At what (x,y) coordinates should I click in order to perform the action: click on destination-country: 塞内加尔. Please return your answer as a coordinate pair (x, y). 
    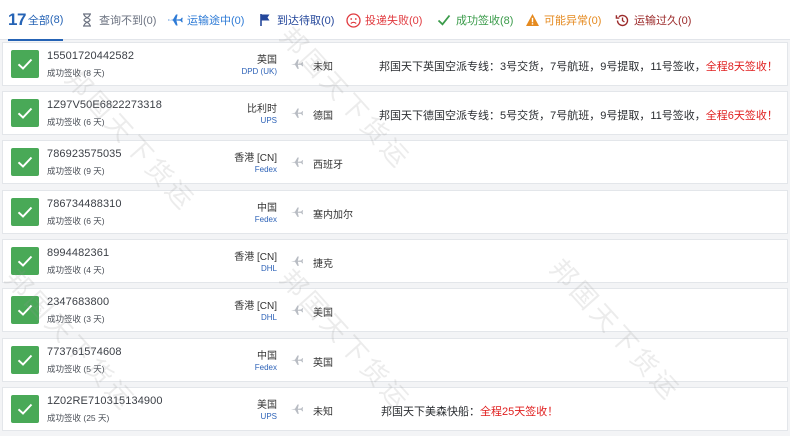
    Looking at the image, I should click on (333, 215).